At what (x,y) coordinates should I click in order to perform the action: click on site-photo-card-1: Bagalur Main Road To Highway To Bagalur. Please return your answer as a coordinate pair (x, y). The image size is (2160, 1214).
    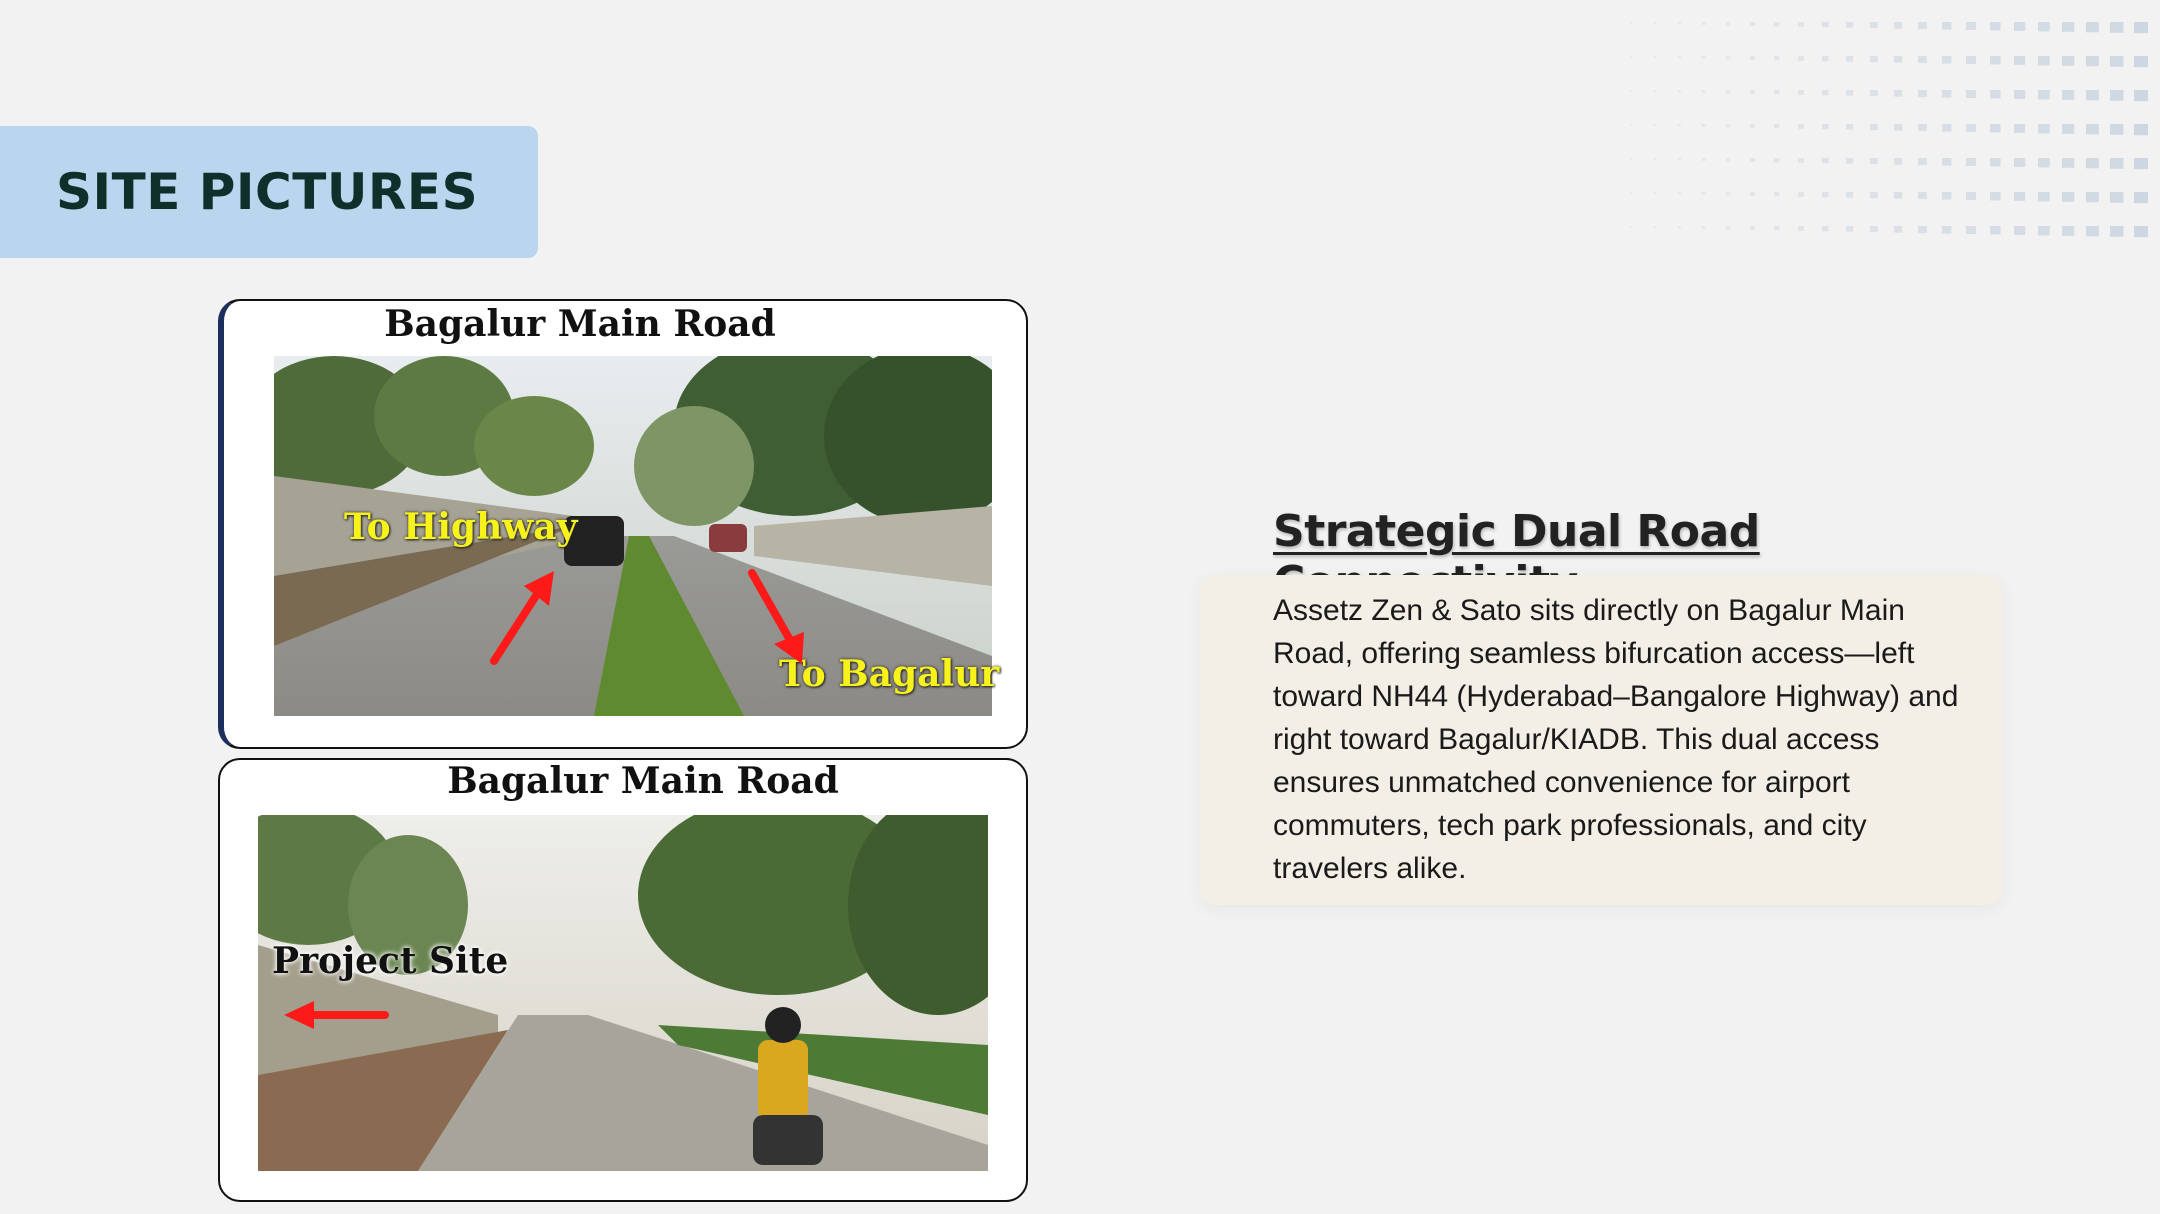
    Looking at the image, I should click on (623, 524).